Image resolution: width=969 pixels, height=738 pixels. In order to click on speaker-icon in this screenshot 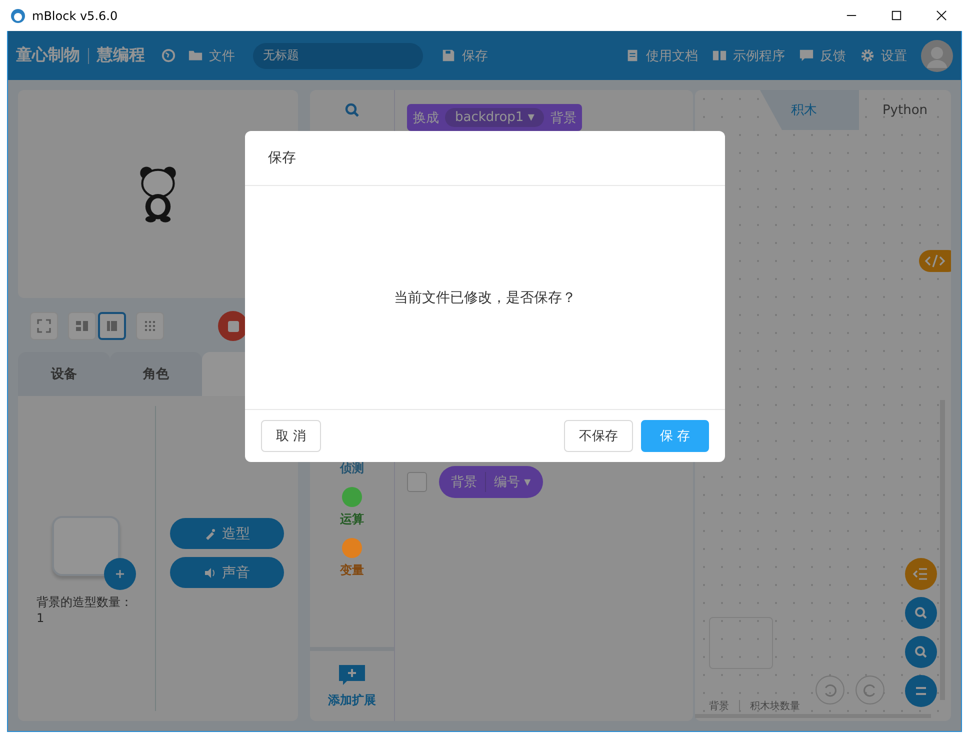, I will do `click(210, 572)`.